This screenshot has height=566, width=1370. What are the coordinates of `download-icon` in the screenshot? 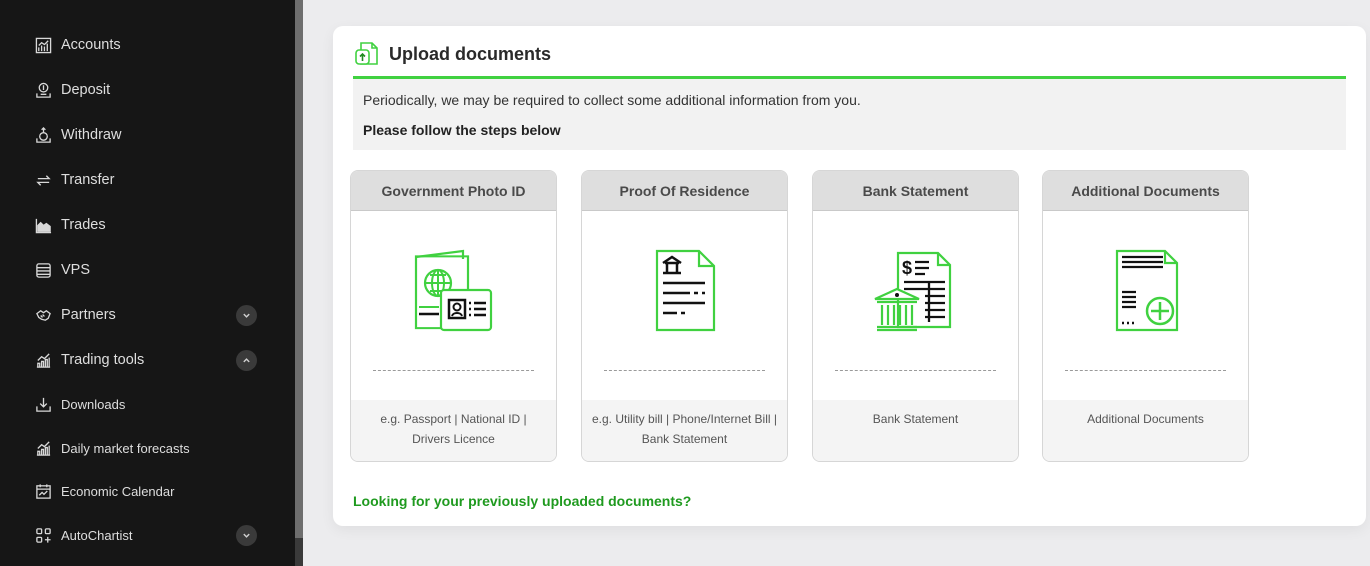 It's located at (43, 404).